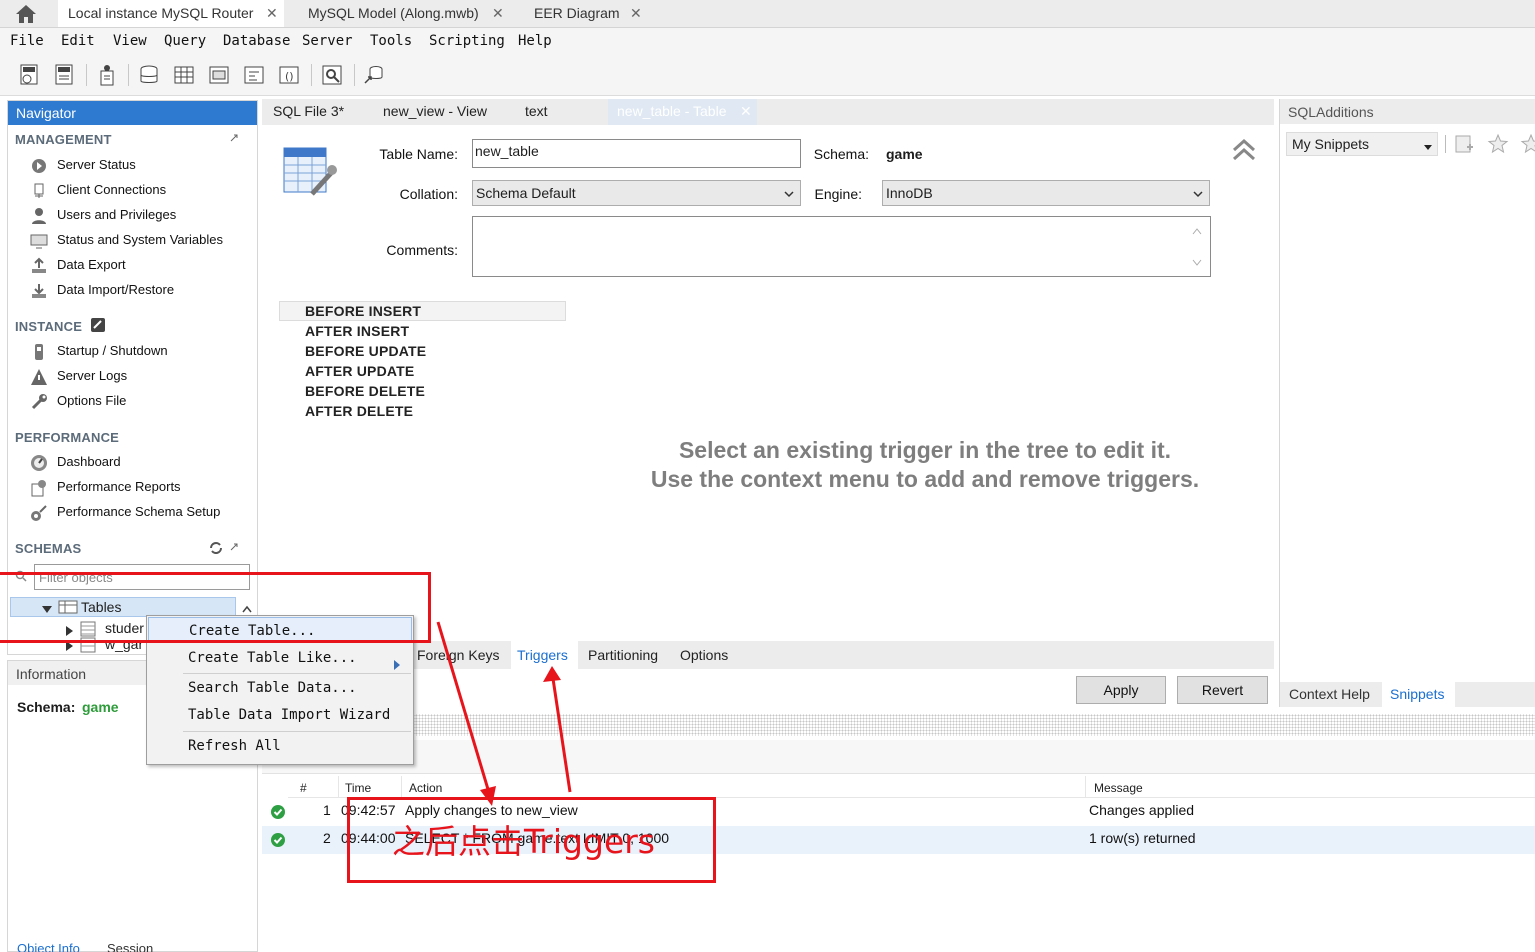 Image resolution: width=1535 pixels, height=952 pixels. Describe the element at coordinates (308, 112) in the screenshot. I see `tab-sql-file: SQL File 3*` at that location.